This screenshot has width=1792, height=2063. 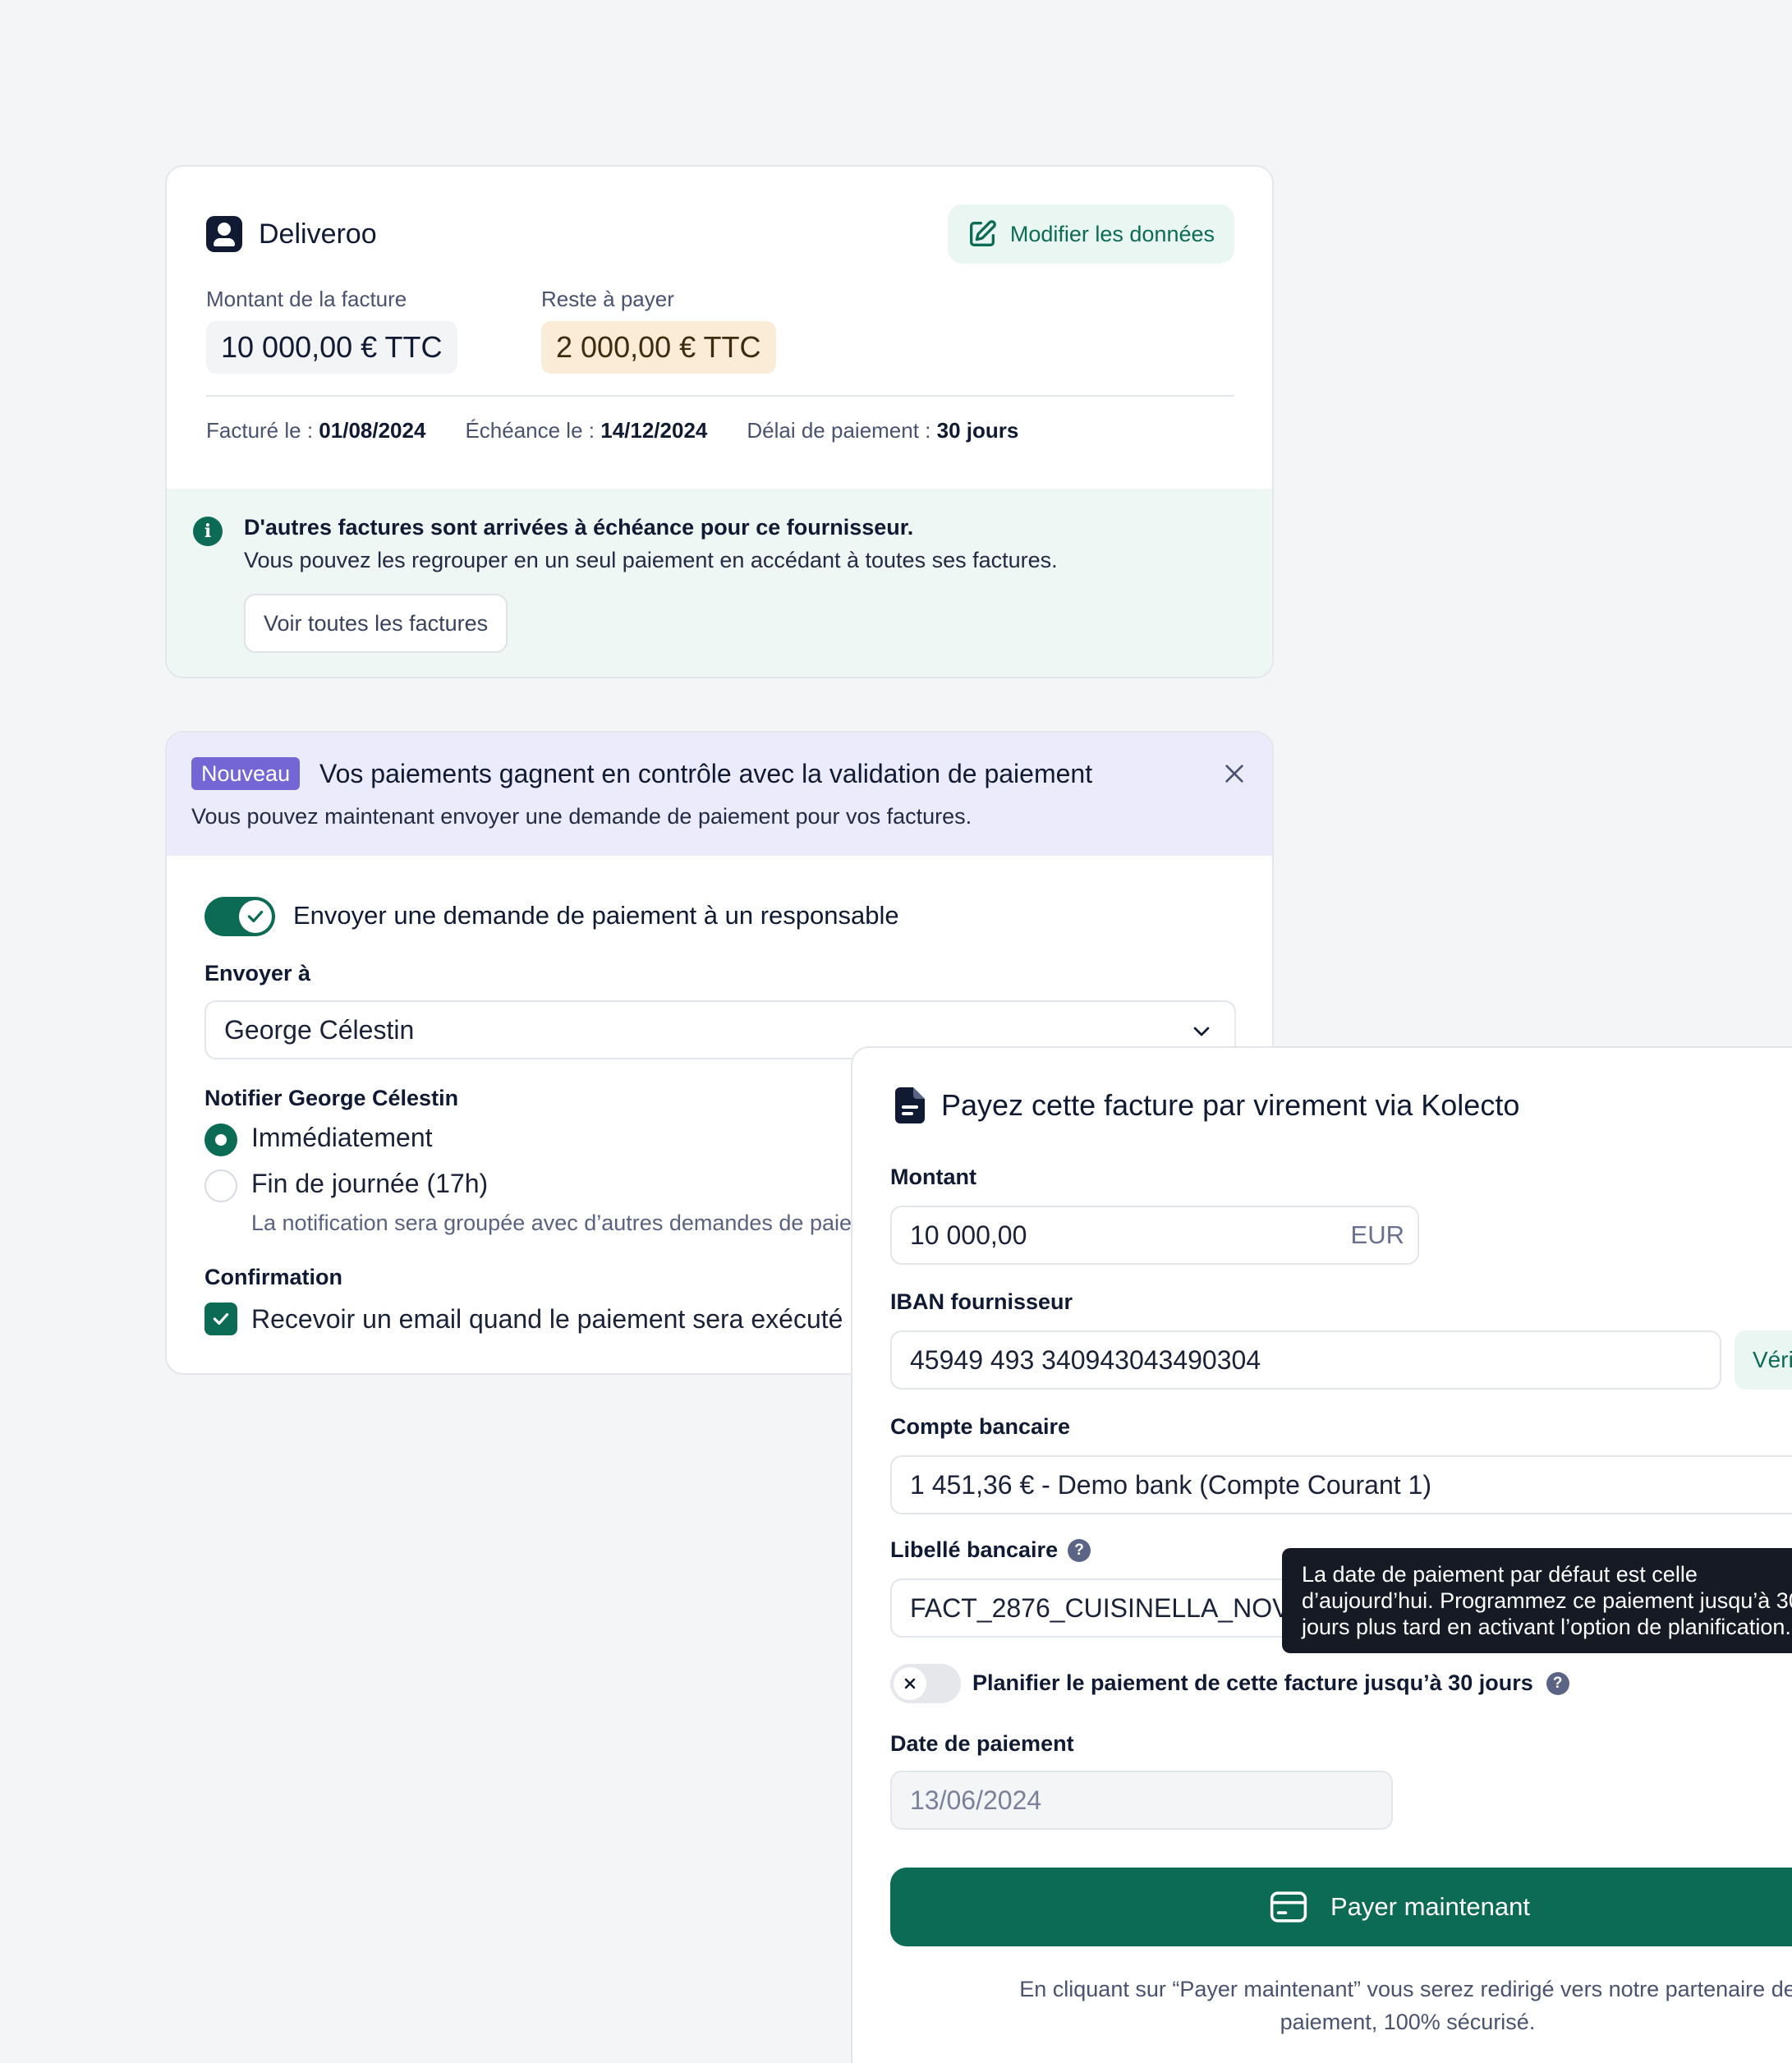 I want to click on edit-square-icon, so click(x=983, y=233).